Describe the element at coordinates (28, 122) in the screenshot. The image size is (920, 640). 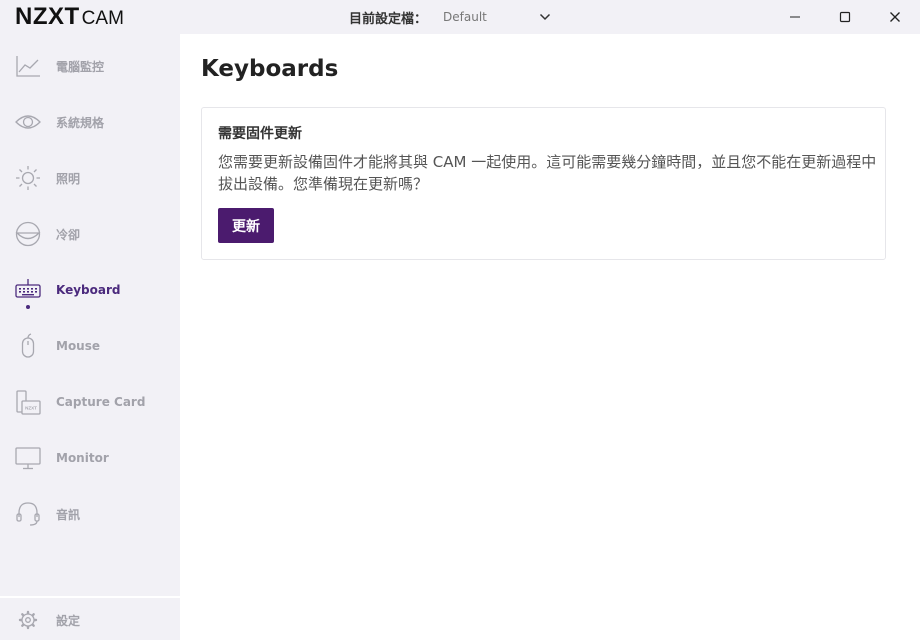
I see `eye-icon` at that location.